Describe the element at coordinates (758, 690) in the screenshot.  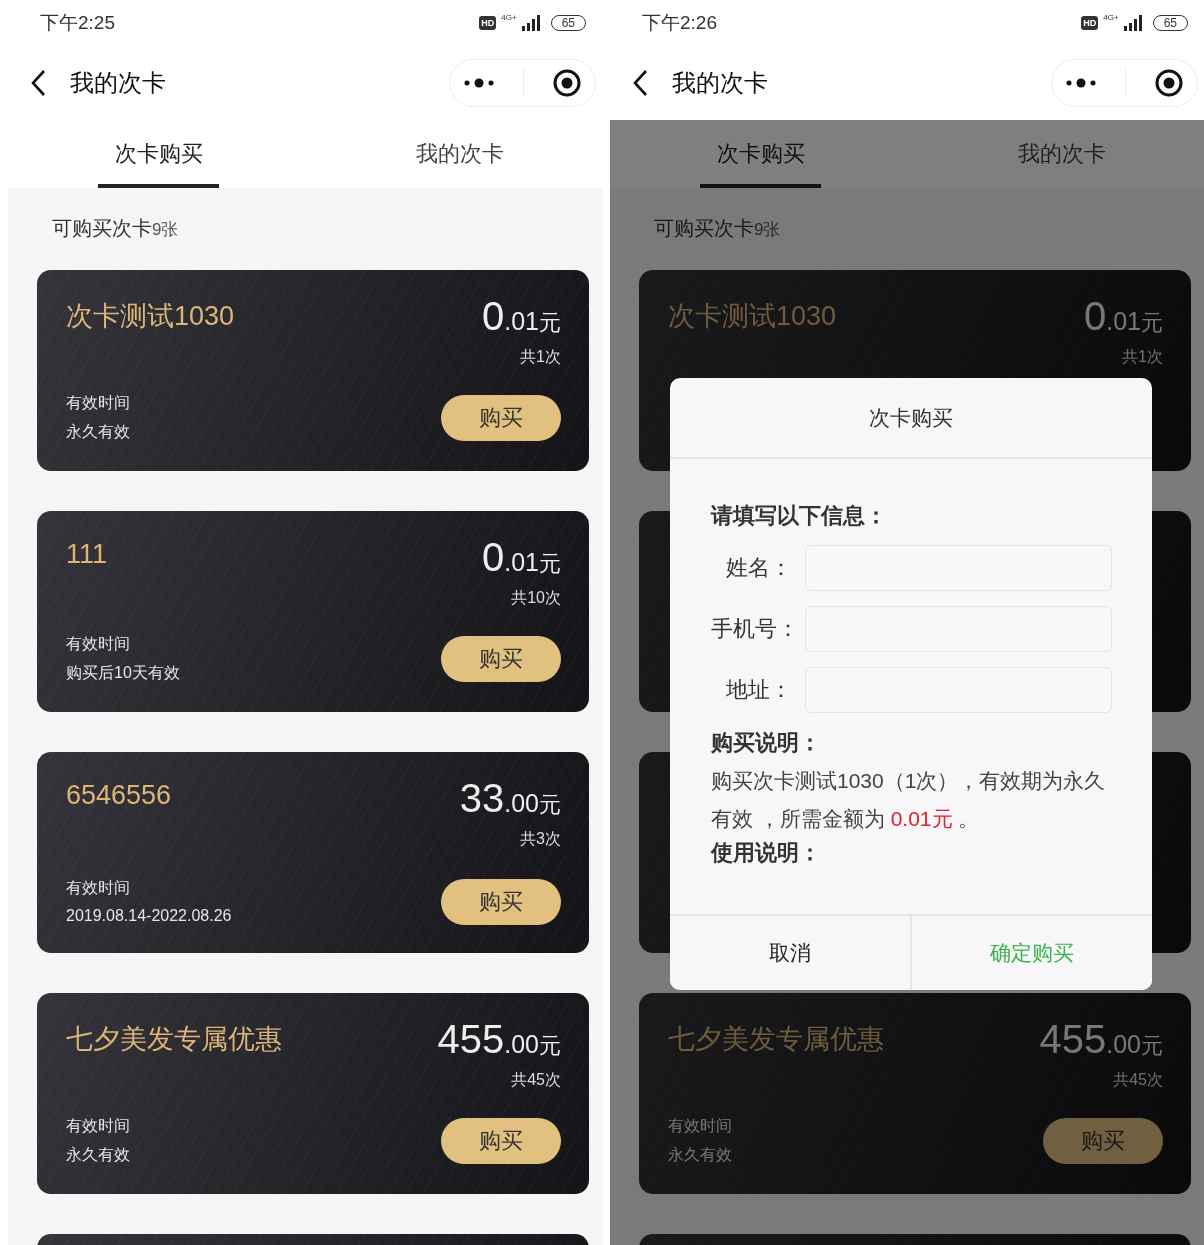
I see `field-label: 地址：` at that location.